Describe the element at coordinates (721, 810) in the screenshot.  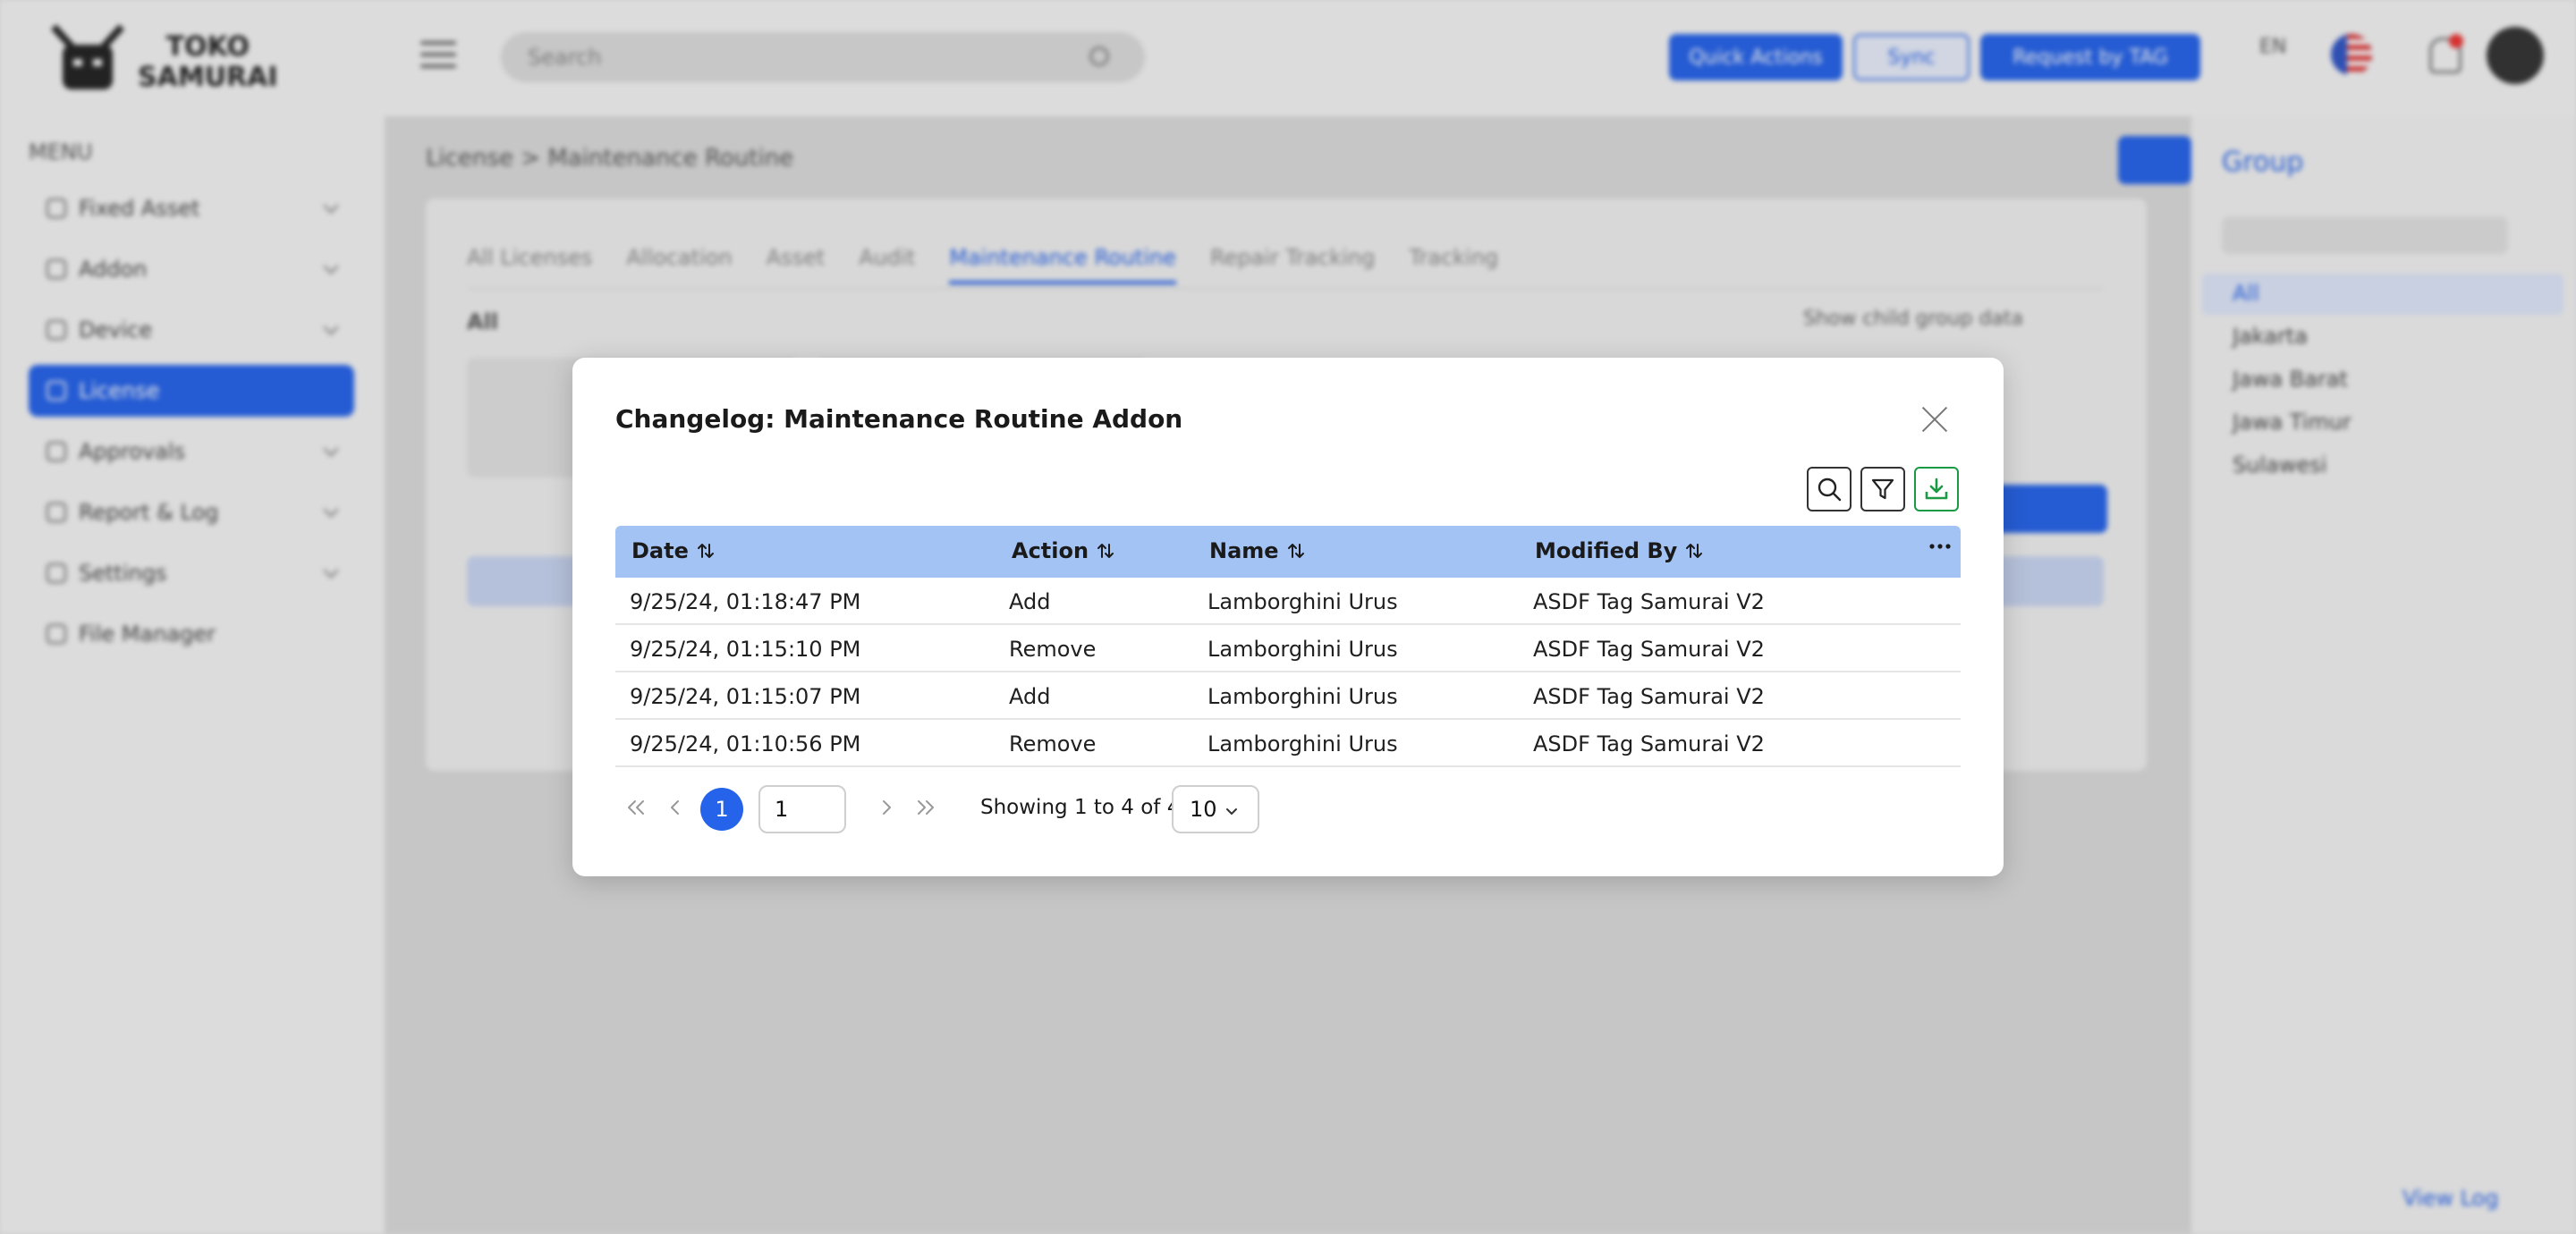
I see `page-number-button: 1` at that location.